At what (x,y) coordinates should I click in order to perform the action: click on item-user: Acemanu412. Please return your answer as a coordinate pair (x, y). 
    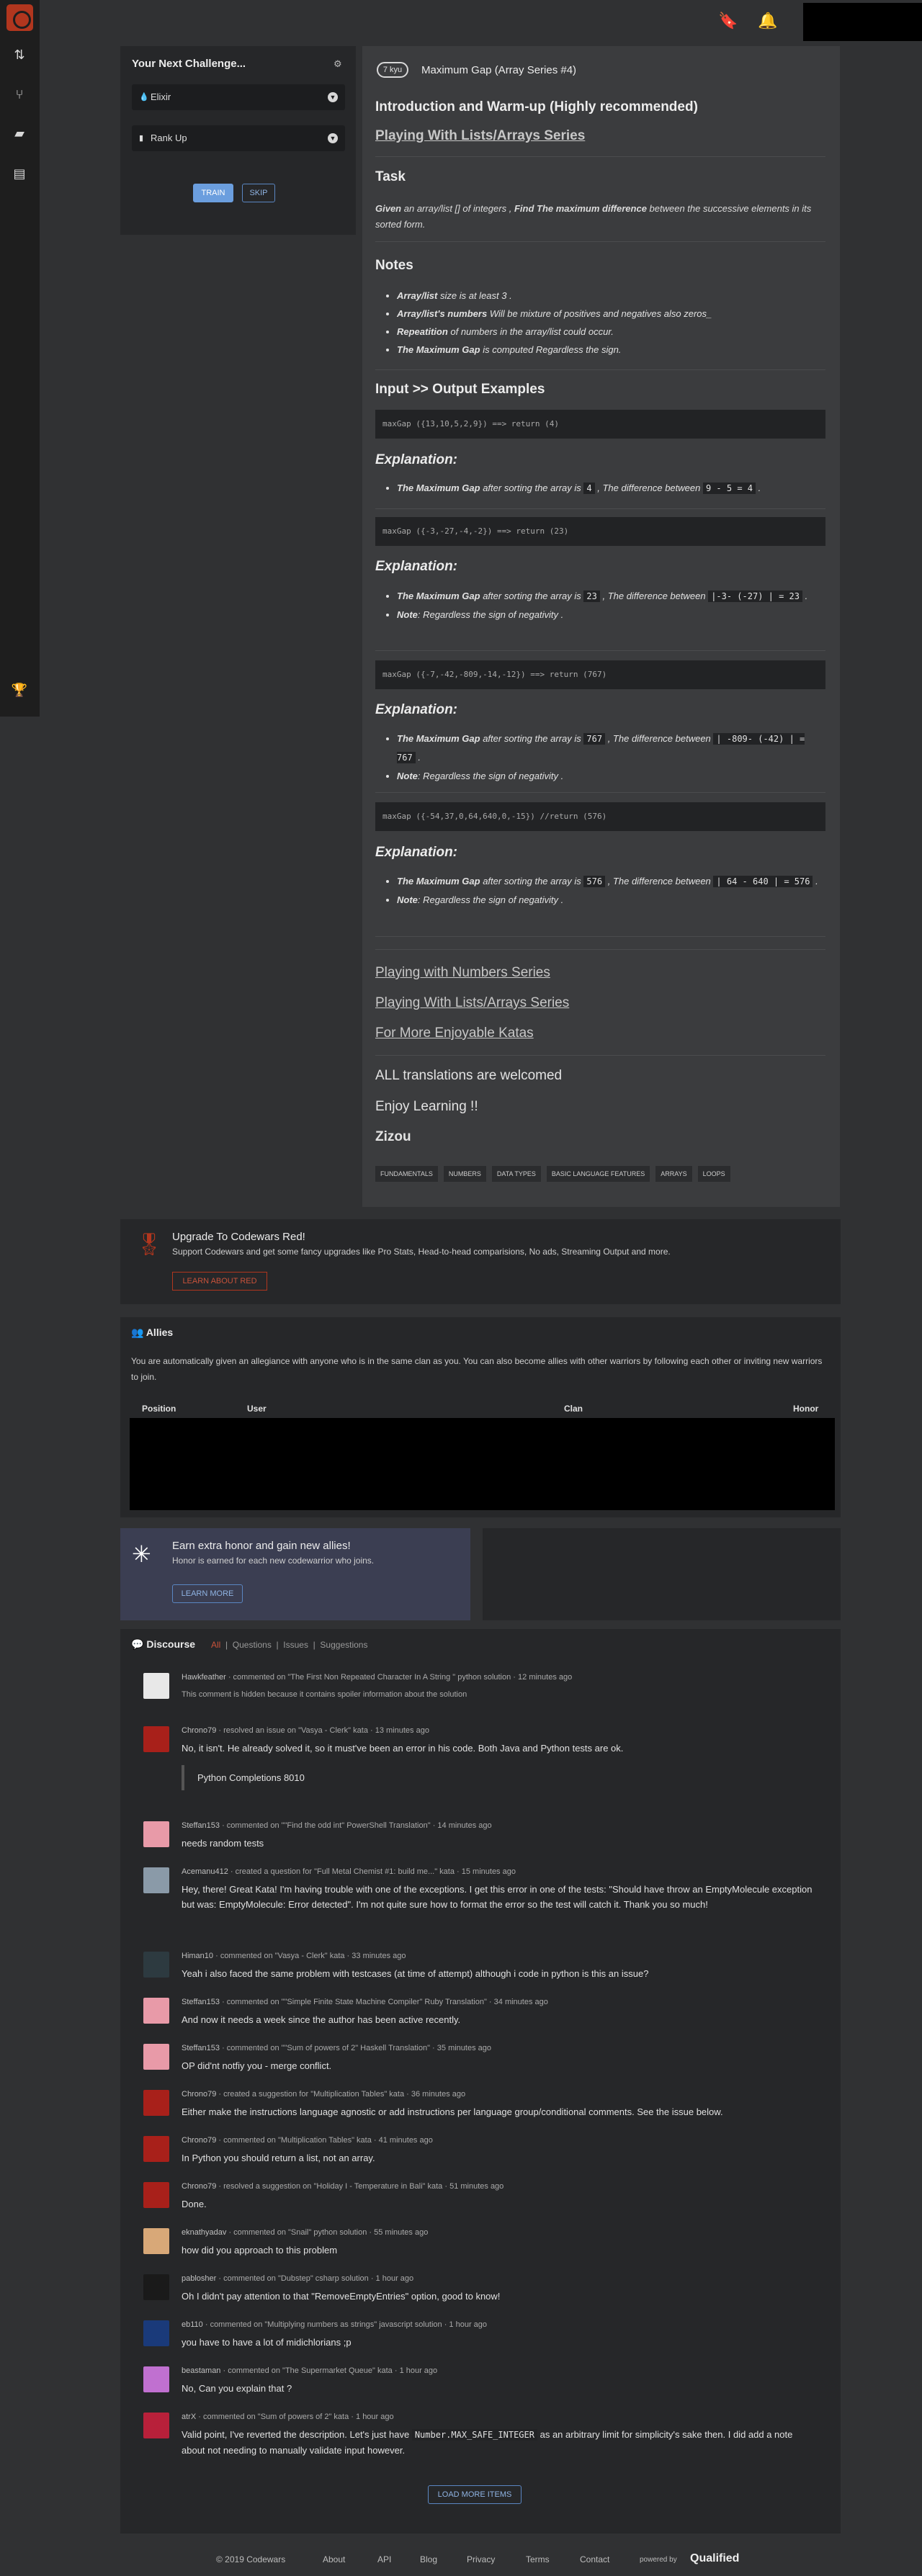
    Looking at the image, I should click on (205, 1871).